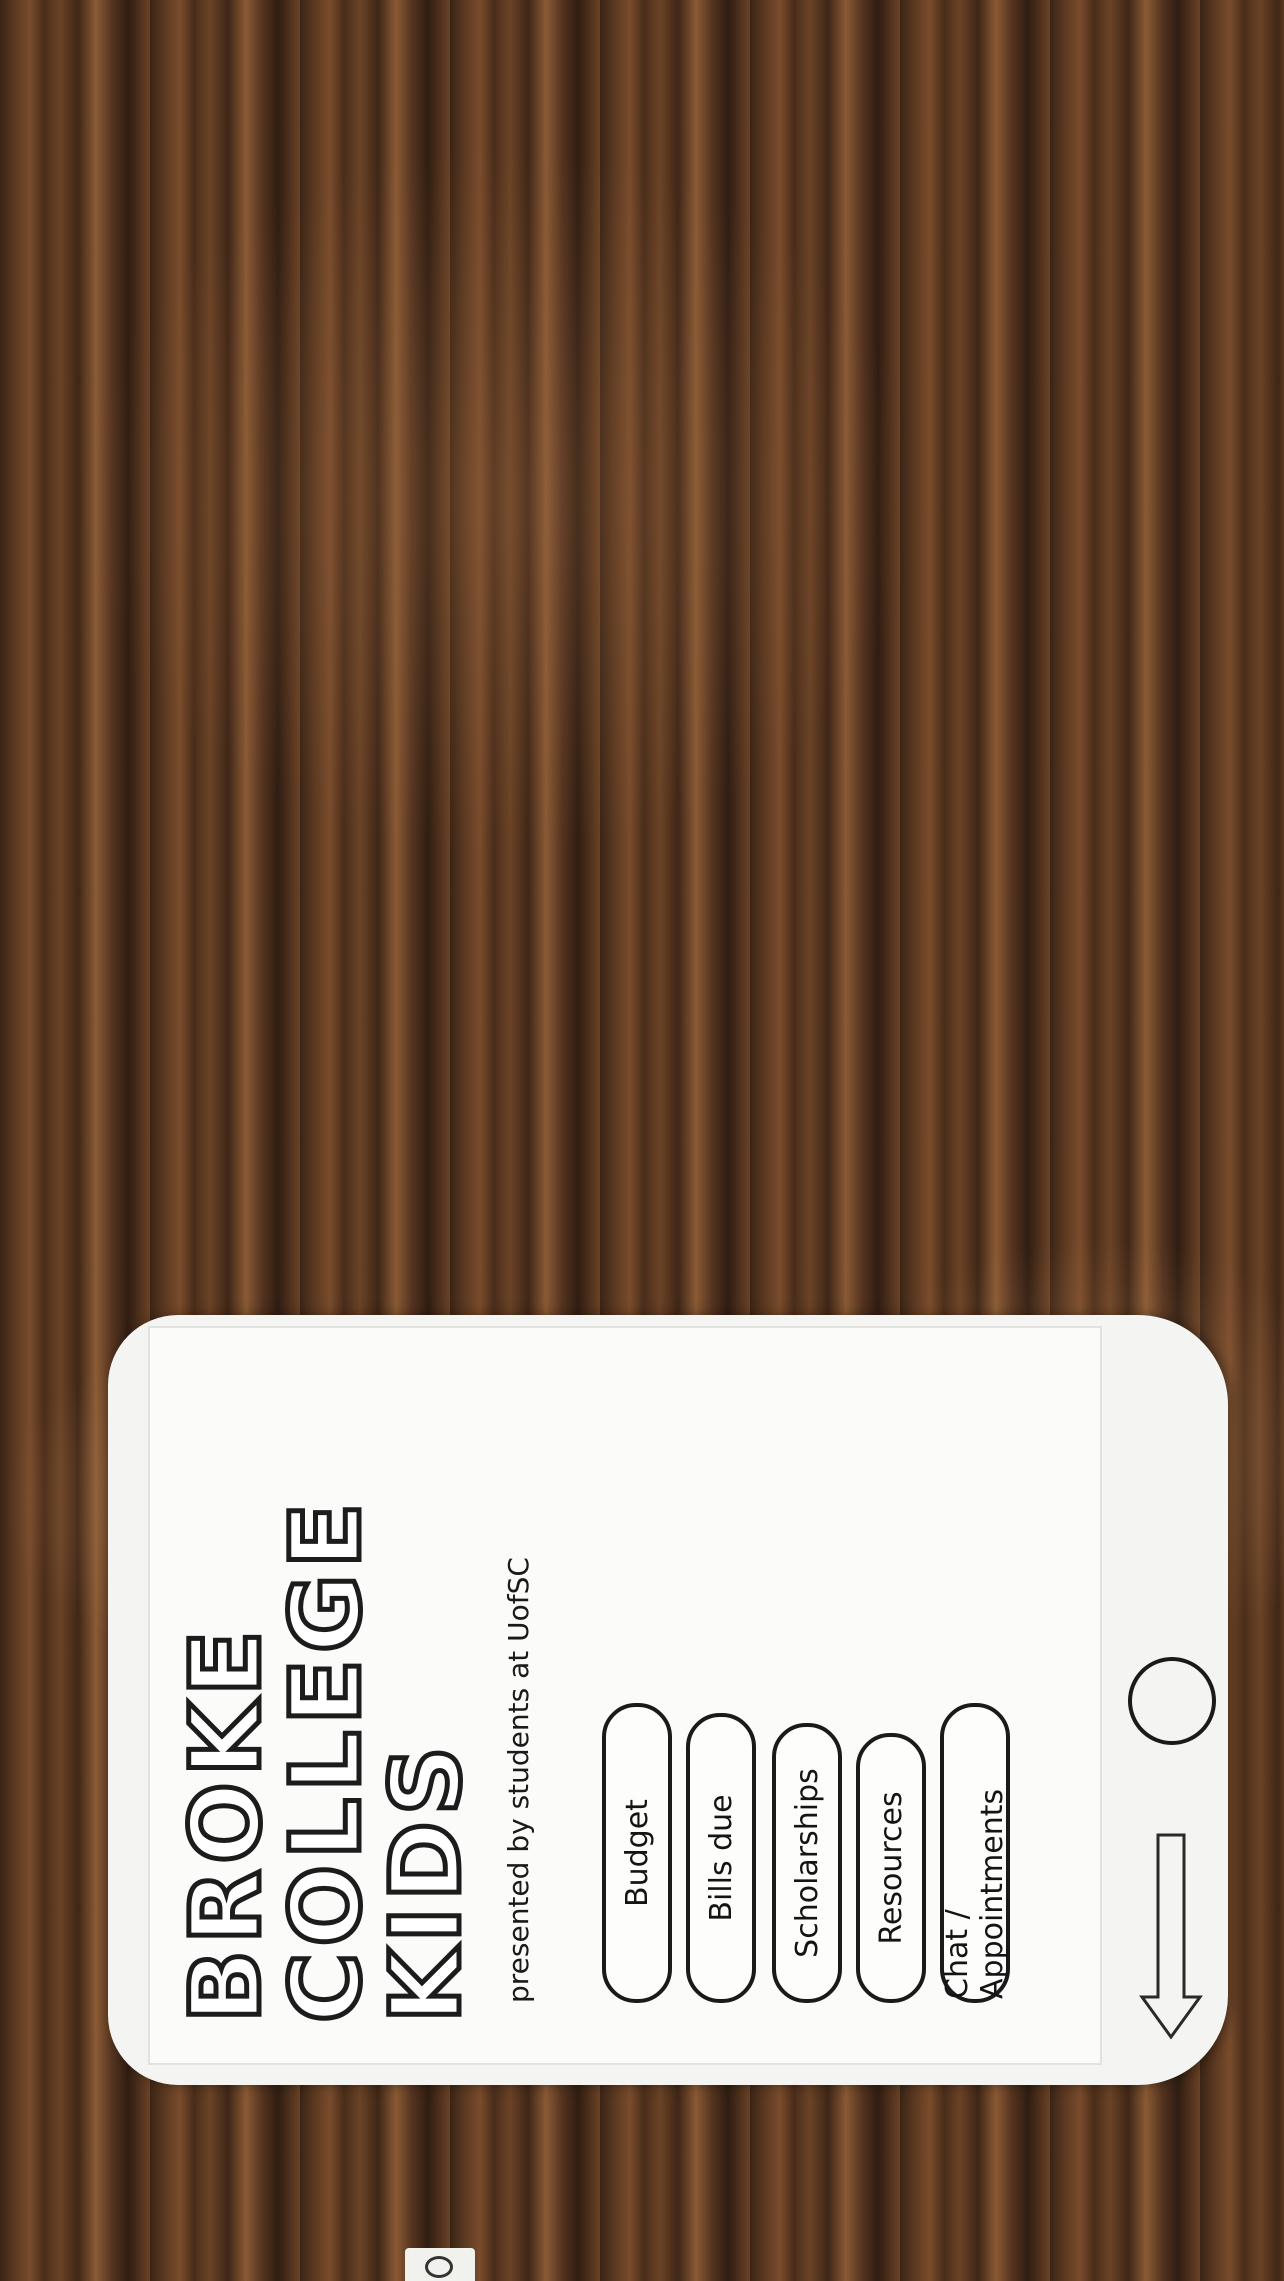 Image resolution: width=1284 pixels, height=2281 pixels. Describe the element at coordinates (326, 1759) in the screenshot. I see `app-title-line-2: COLLEGE` at that location.